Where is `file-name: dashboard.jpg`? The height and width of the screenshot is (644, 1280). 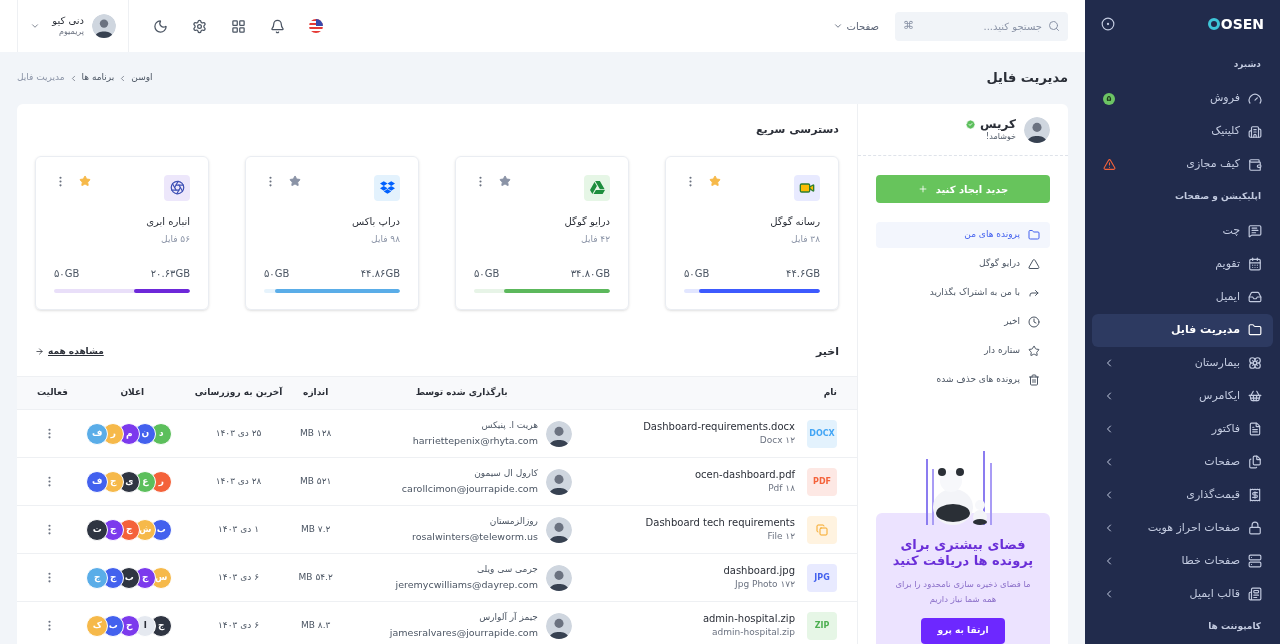 file-name: dashboard.jpg is located at coordinates (759, 571).